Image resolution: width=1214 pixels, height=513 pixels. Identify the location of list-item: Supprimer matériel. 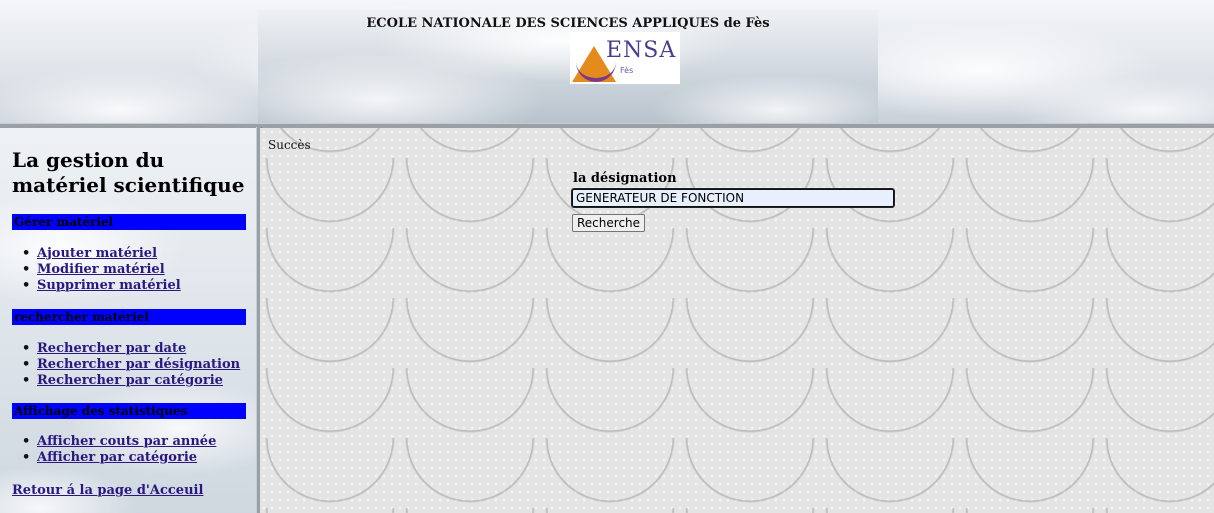
(108, 286).